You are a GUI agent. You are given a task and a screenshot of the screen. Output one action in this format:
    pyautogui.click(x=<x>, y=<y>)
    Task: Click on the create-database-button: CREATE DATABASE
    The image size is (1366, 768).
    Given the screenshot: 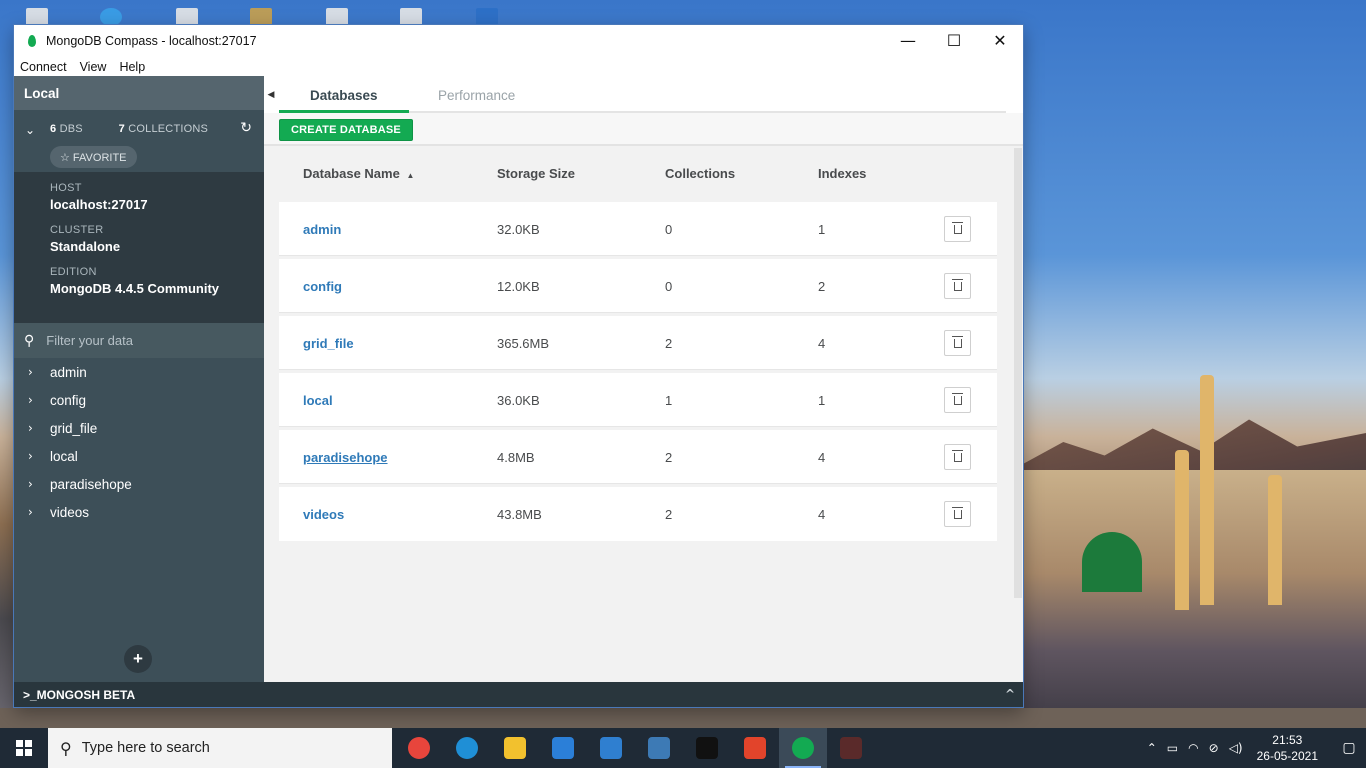 What is the action you would take?
    pyautogui.click(x=346, y=130)
    